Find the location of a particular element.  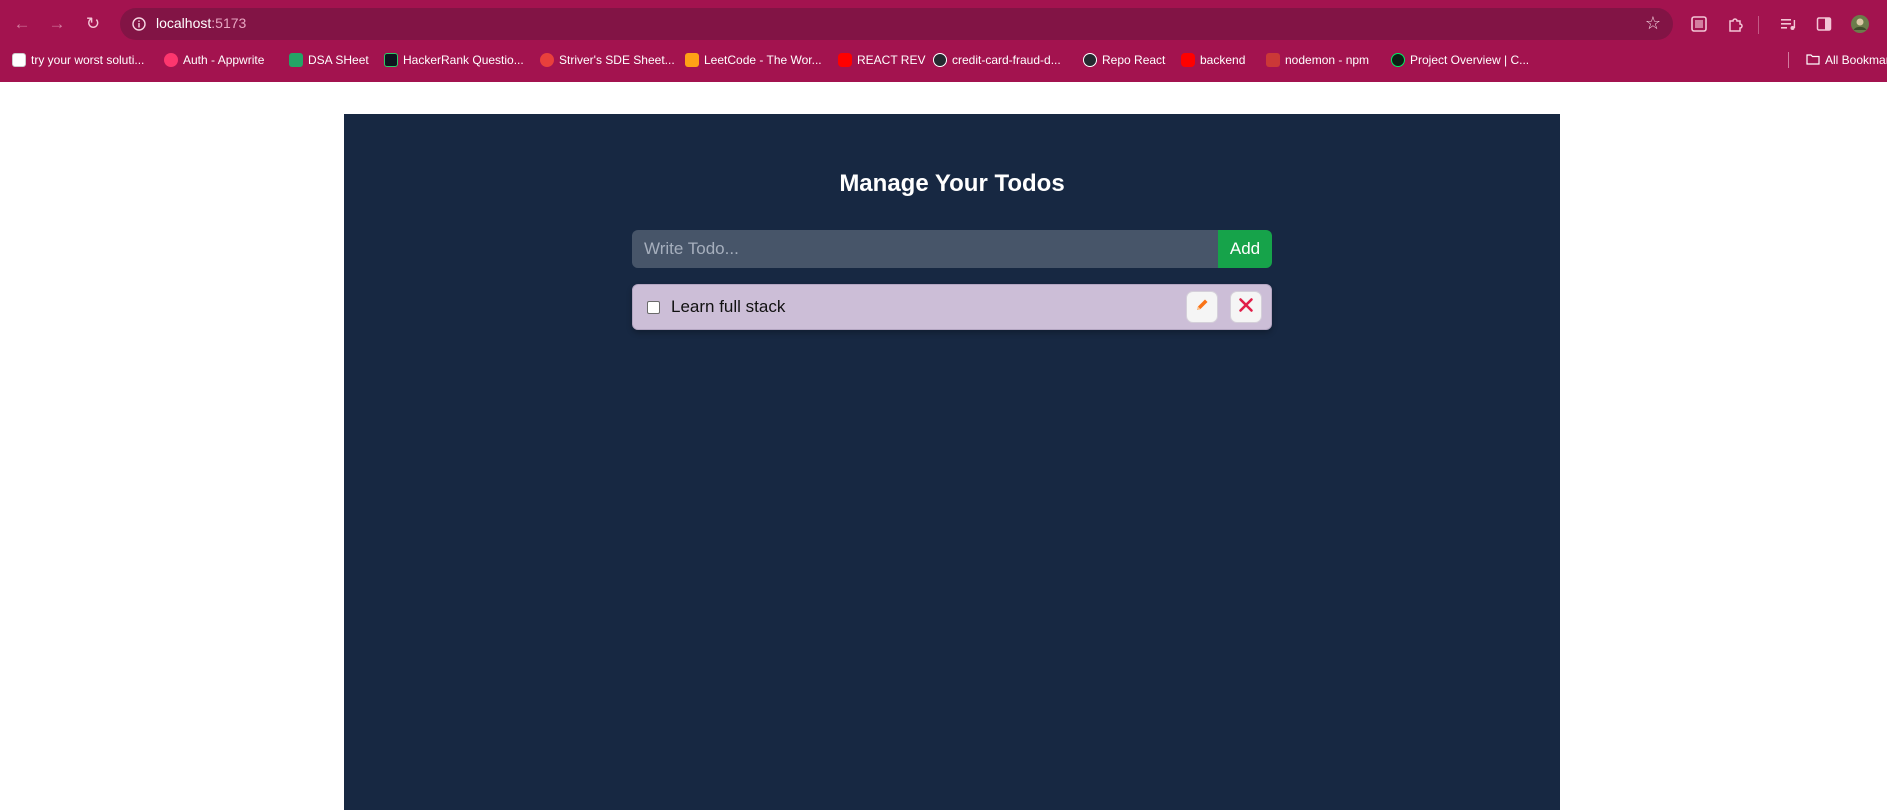

all-bookmarks-folder: All Bookmarks is located at coordinates (1846, 60).